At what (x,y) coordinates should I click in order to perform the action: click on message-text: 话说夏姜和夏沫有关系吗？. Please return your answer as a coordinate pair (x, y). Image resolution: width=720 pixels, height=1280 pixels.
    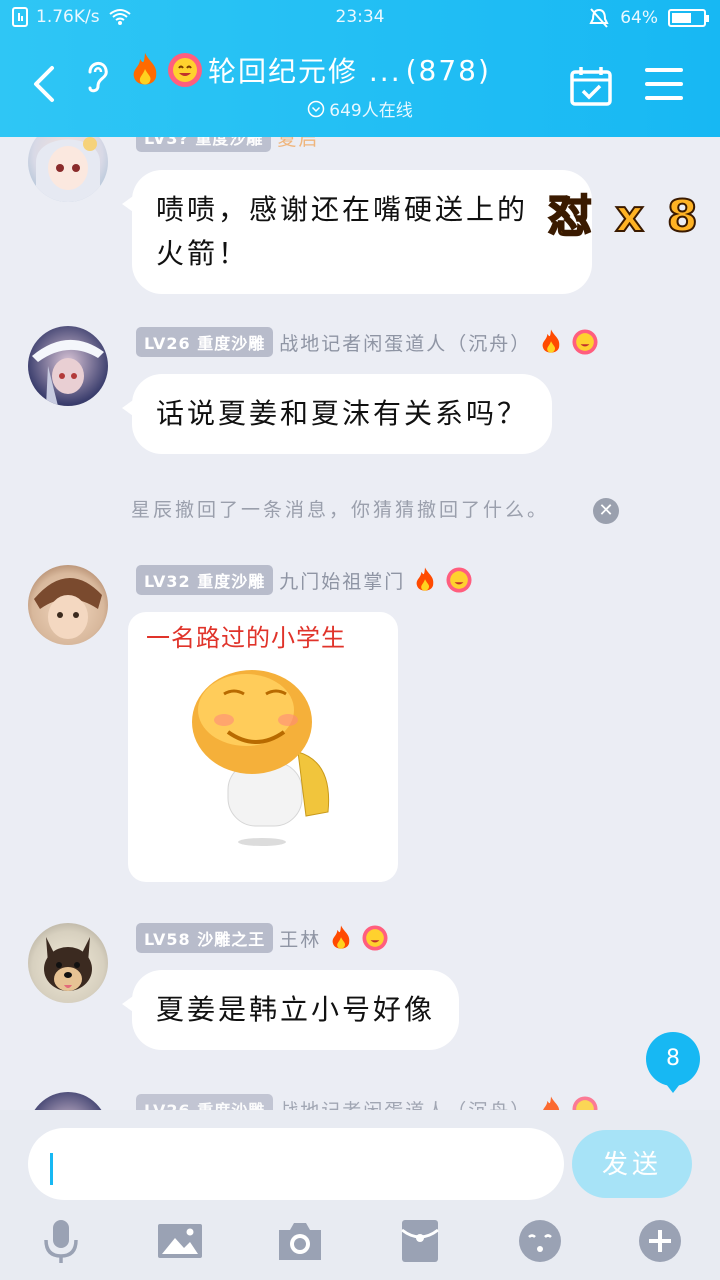
    Looking at the image, I should click on (342, 413).